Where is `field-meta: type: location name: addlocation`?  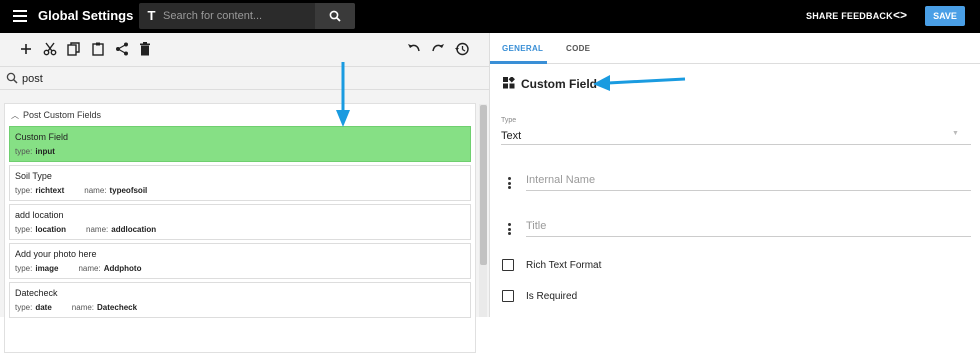 field-meta: type: location name: addlocation is located at coordinates (85, 229).